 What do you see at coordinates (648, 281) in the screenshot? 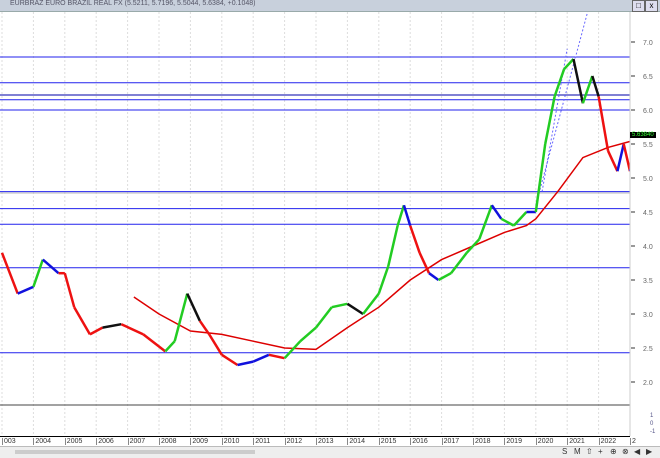
I see `y-tick-label: 3.5` at bounding box center [648, 281].